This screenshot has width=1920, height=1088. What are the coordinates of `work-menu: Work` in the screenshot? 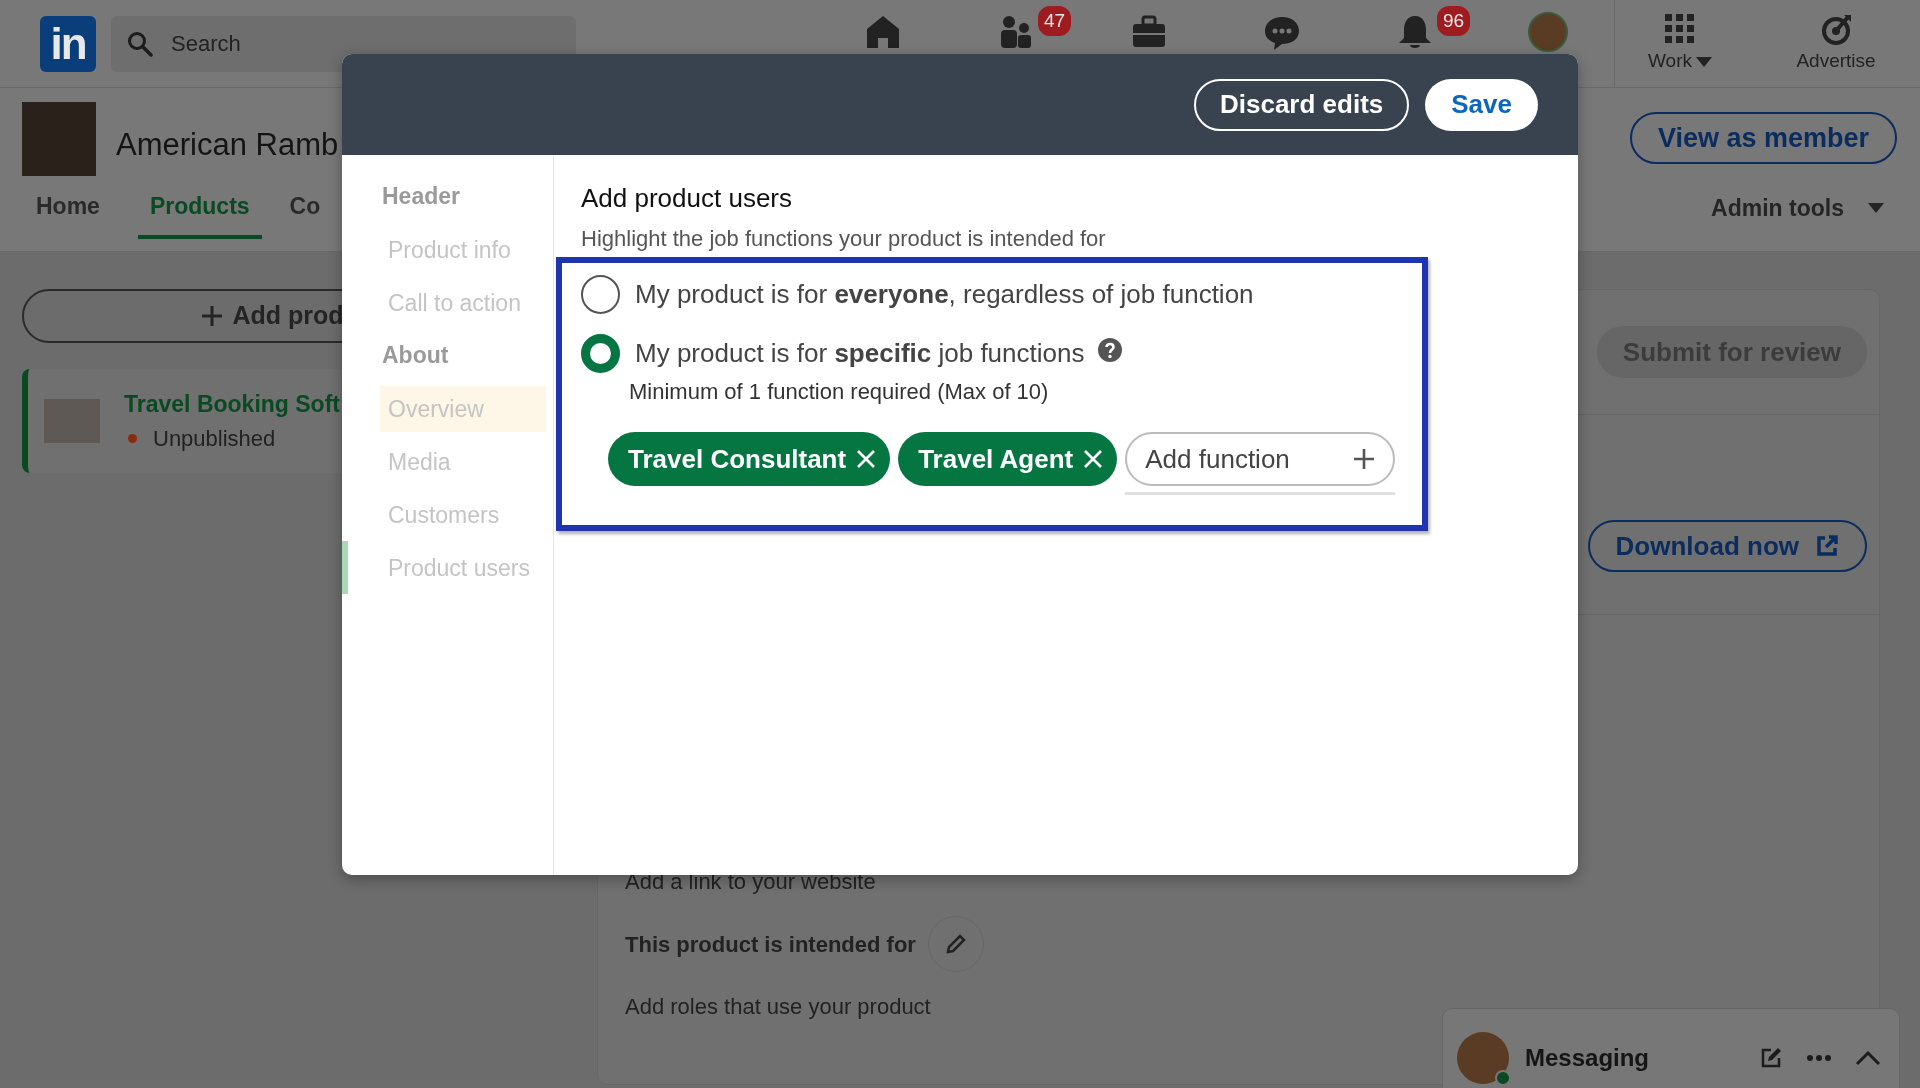 It's located at (1680, 44).